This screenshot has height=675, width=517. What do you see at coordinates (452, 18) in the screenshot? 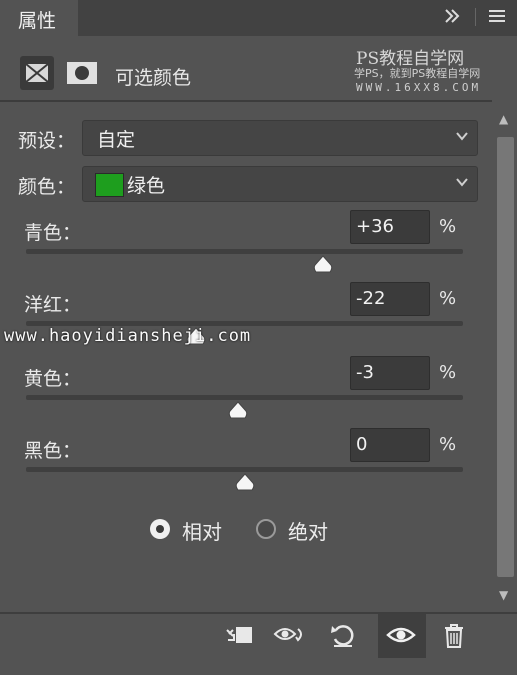
I see `double-chevron-right-icon` at bounding box center [452, 18].